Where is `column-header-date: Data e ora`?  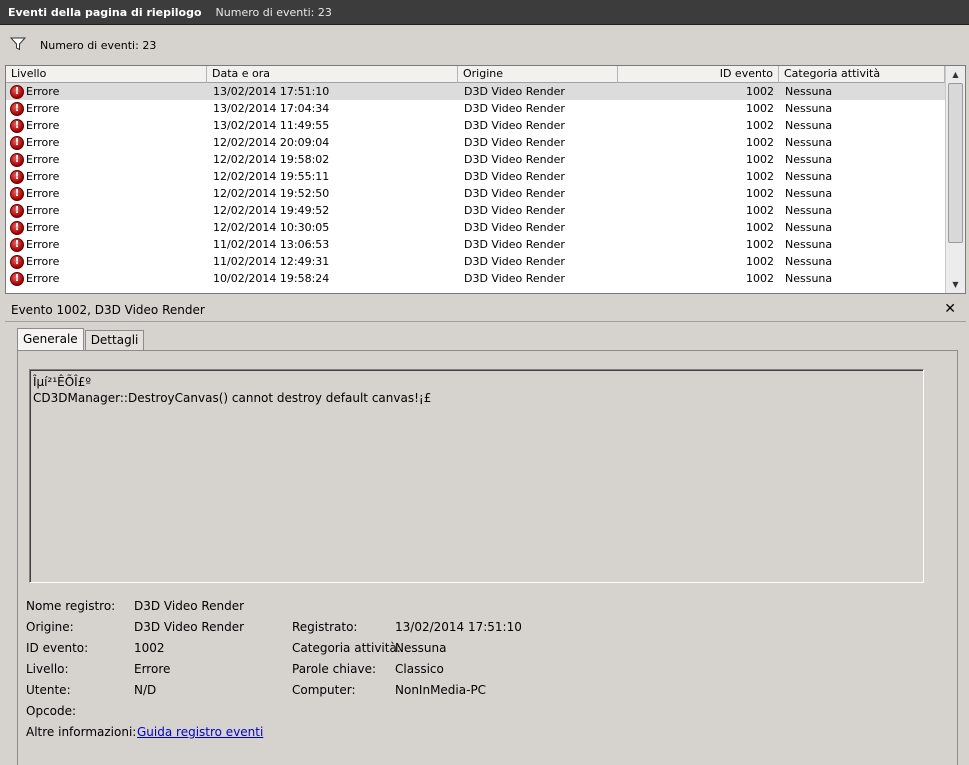
column-header-date: Data e ora is located at coordinates (332, 74).